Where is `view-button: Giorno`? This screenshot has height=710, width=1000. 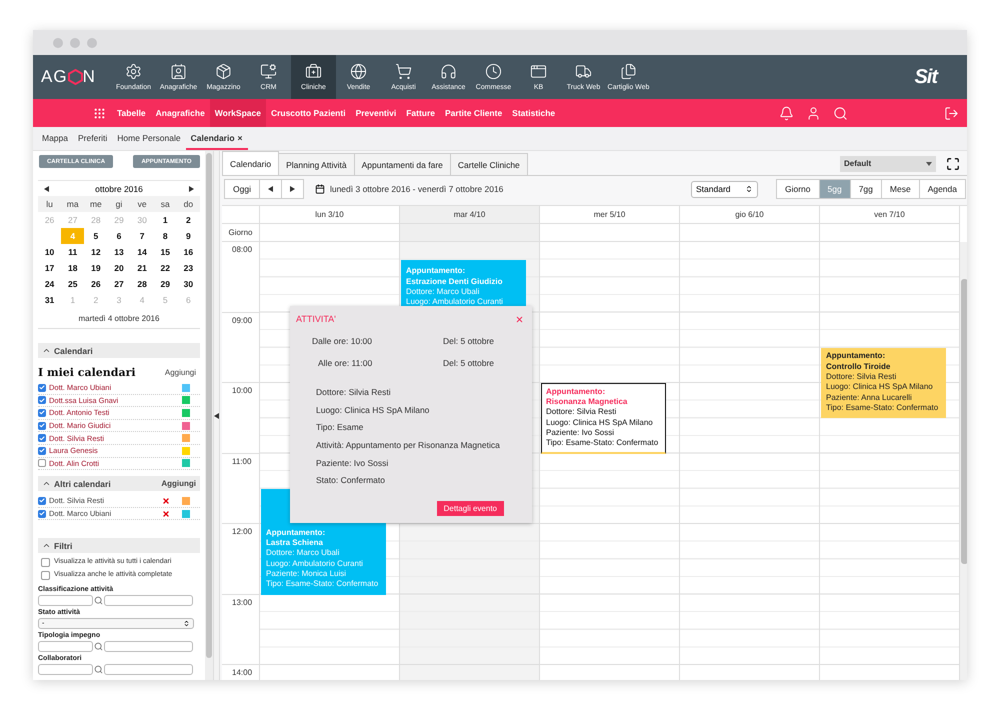 view-button: Giorno is located at coordinates (798, 189).